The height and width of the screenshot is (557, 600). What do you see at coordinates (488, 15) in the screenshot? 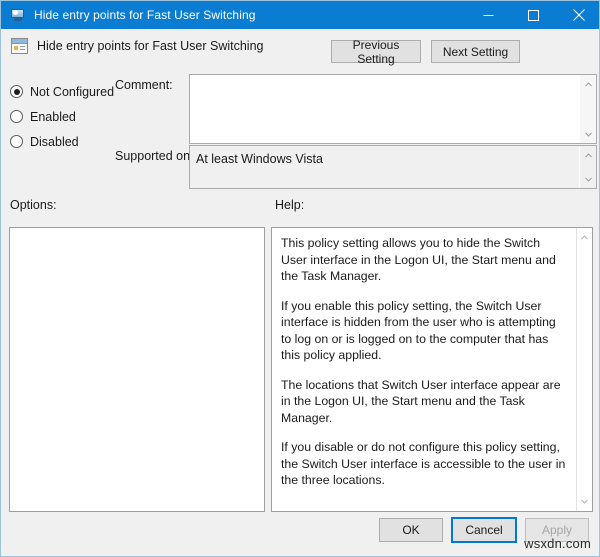
I see `minimize-icon` at bounding box center [488, 15].